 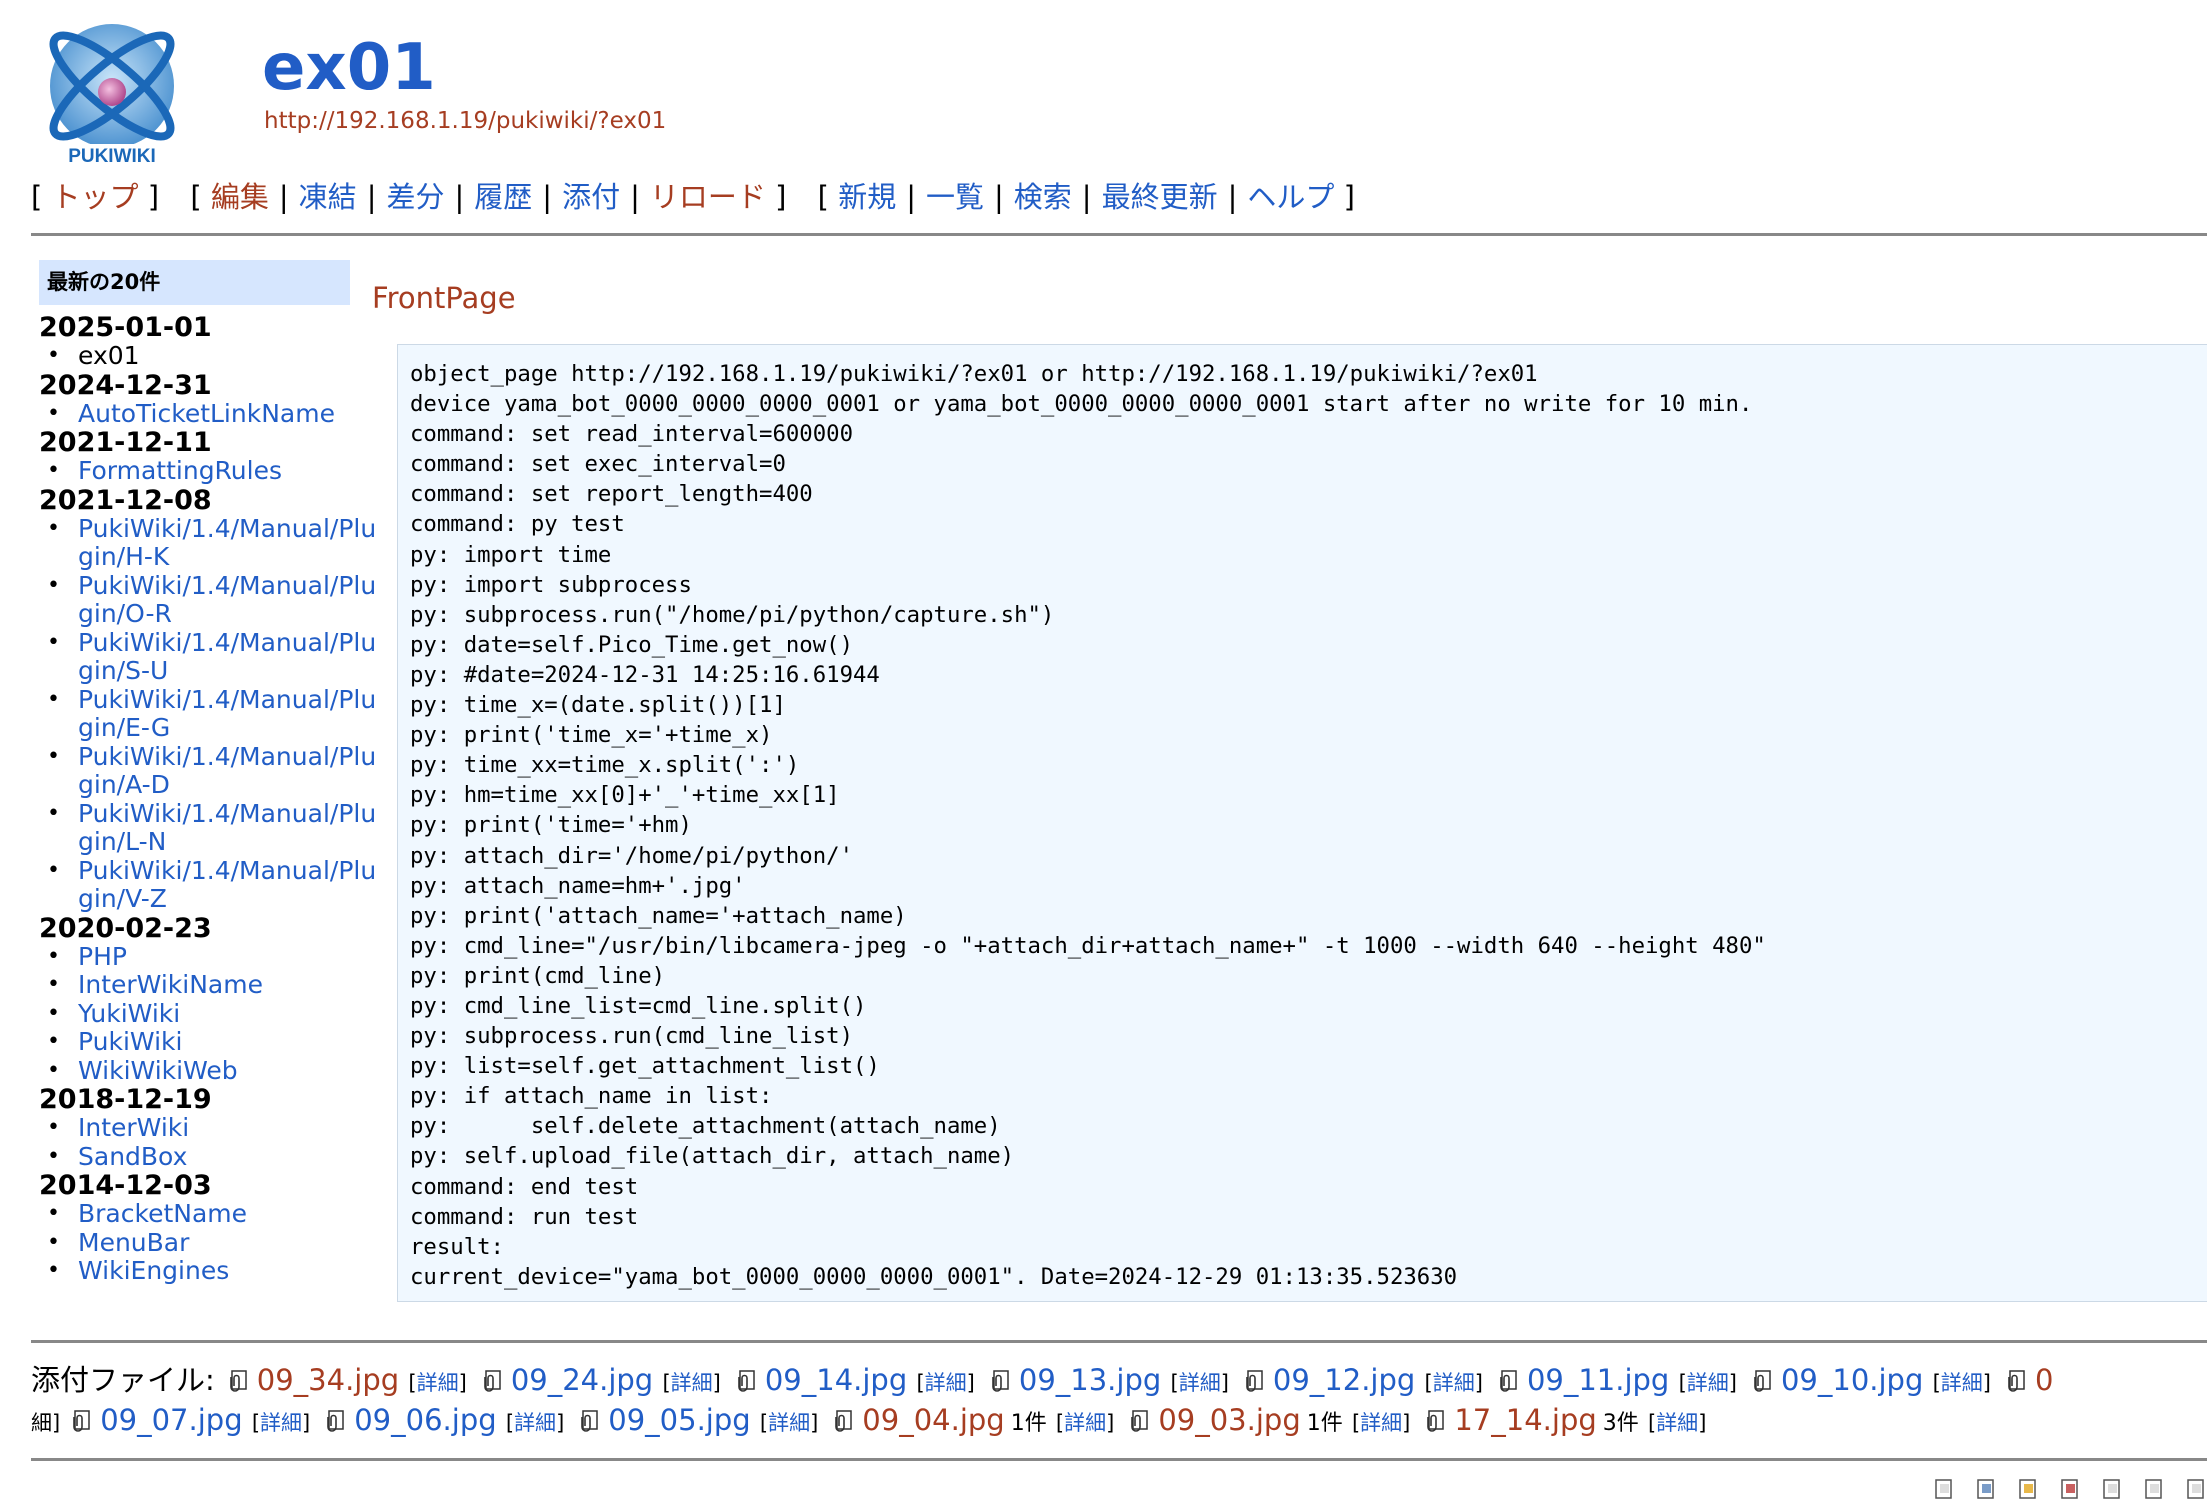 What do you see at coordinates (349, 68) in the screenshot?
I see `page-title: ex01` at bounding box center [349, 68].